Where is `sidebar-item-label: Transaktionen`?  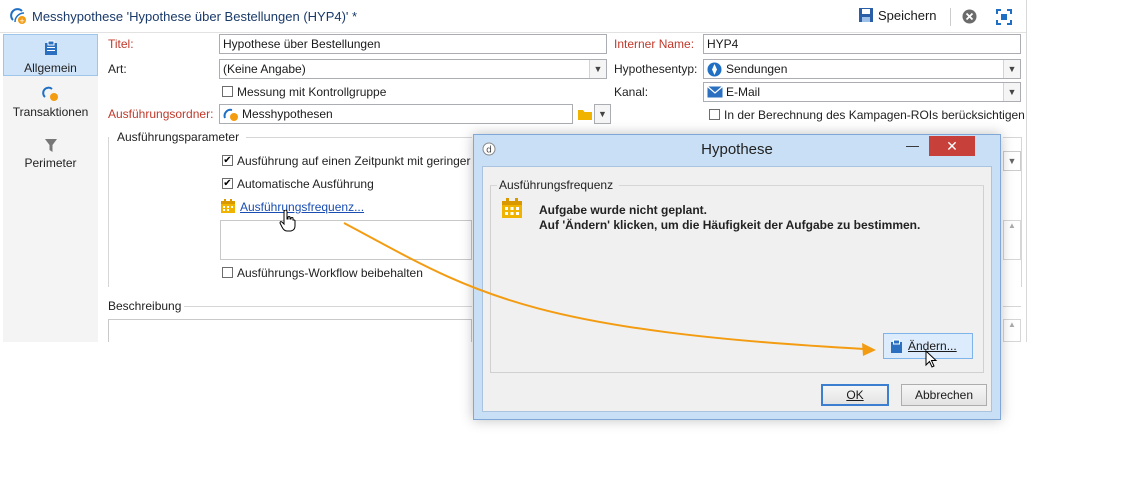 sidebar-item-label: Transaktionen is located at coordinates (50, 112).